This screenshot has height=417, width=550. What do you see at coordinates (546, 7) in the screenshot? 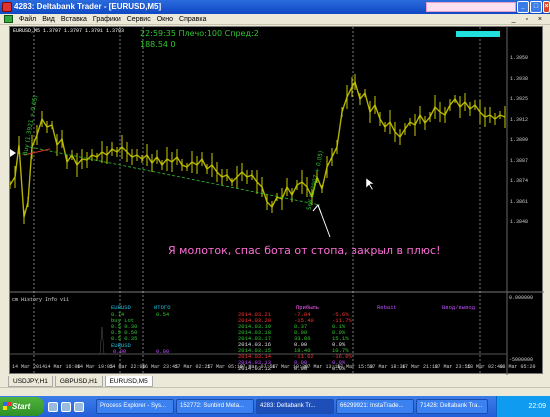
I see `close-button: ×` at bounding box center [546, 7].